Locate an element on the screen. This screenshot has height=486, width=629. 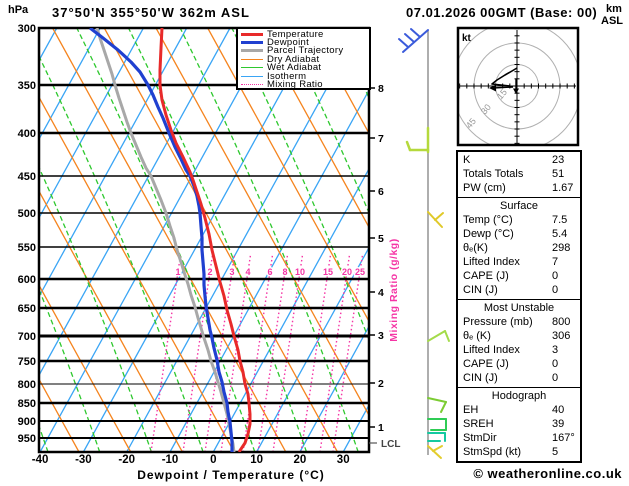
hodograph: 153045 kt is located at coordinates (518, 86).